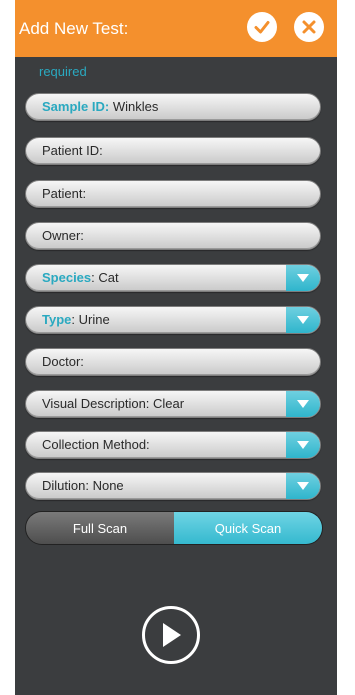  What do you see at coordinates (173, 236) in the screenshot?
I see `owner-field: Owner:` at bounding box center [173, 236].